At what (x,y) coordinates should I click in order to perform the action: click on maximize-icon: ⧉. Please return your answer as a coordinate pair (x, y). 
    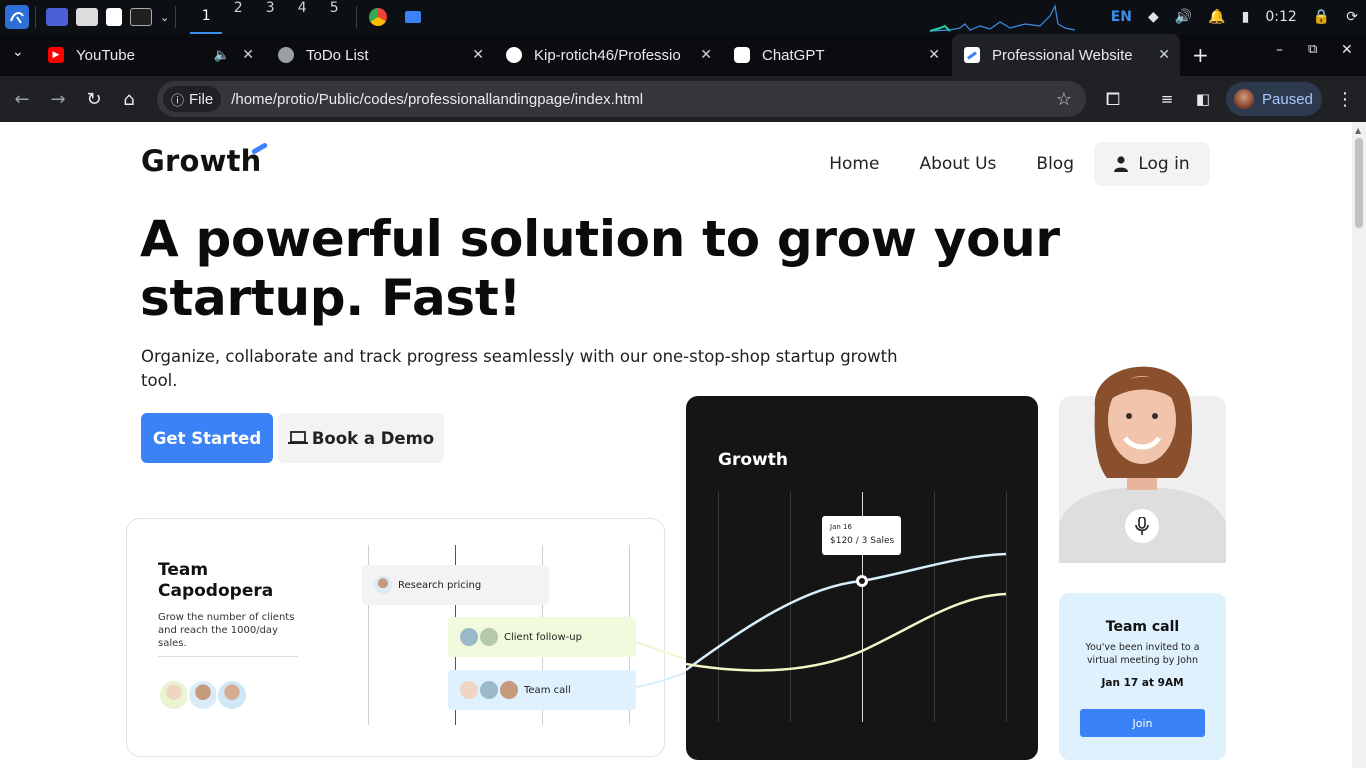
    Looking at the image, I should click on (1312, 49).